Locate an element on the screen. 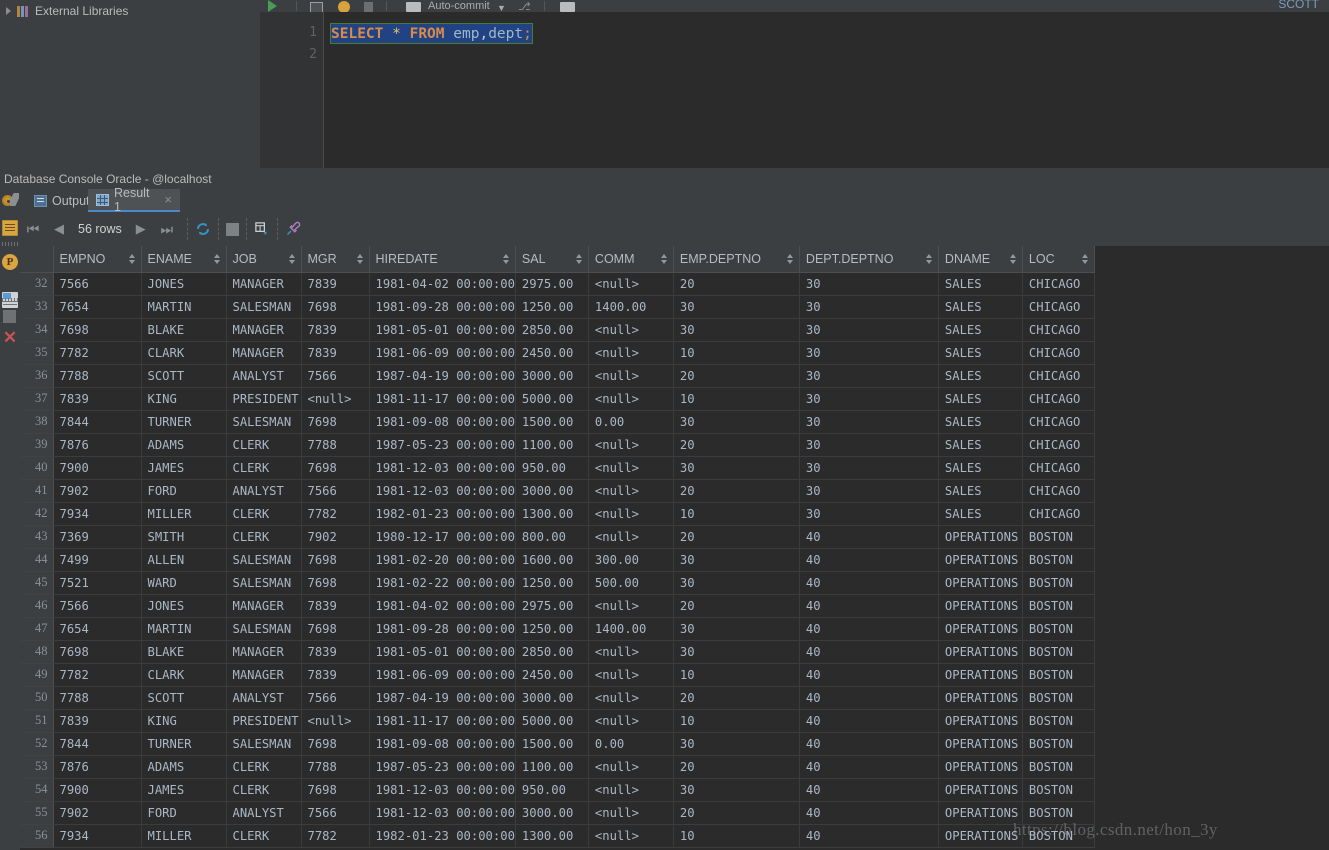  cell-comm: 0.00 is located at coordinates (631, 422).